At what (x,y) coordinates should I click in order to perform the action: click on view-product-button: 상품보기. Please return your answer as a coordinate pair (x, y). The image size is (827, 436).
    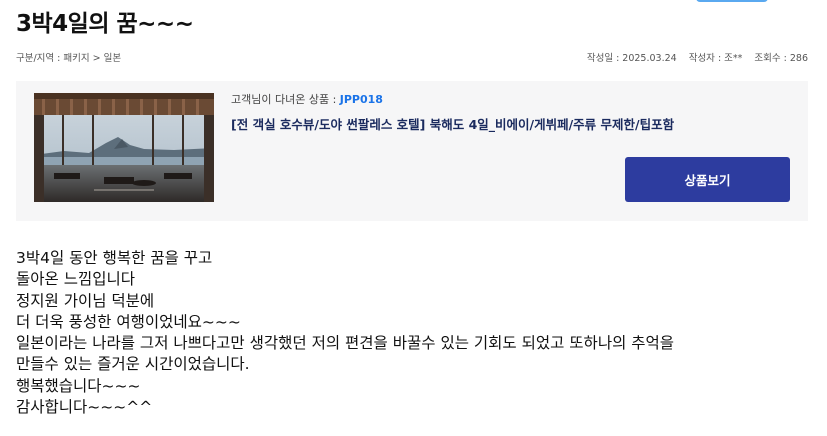
    Looking at the image, I should click on (707, 179).